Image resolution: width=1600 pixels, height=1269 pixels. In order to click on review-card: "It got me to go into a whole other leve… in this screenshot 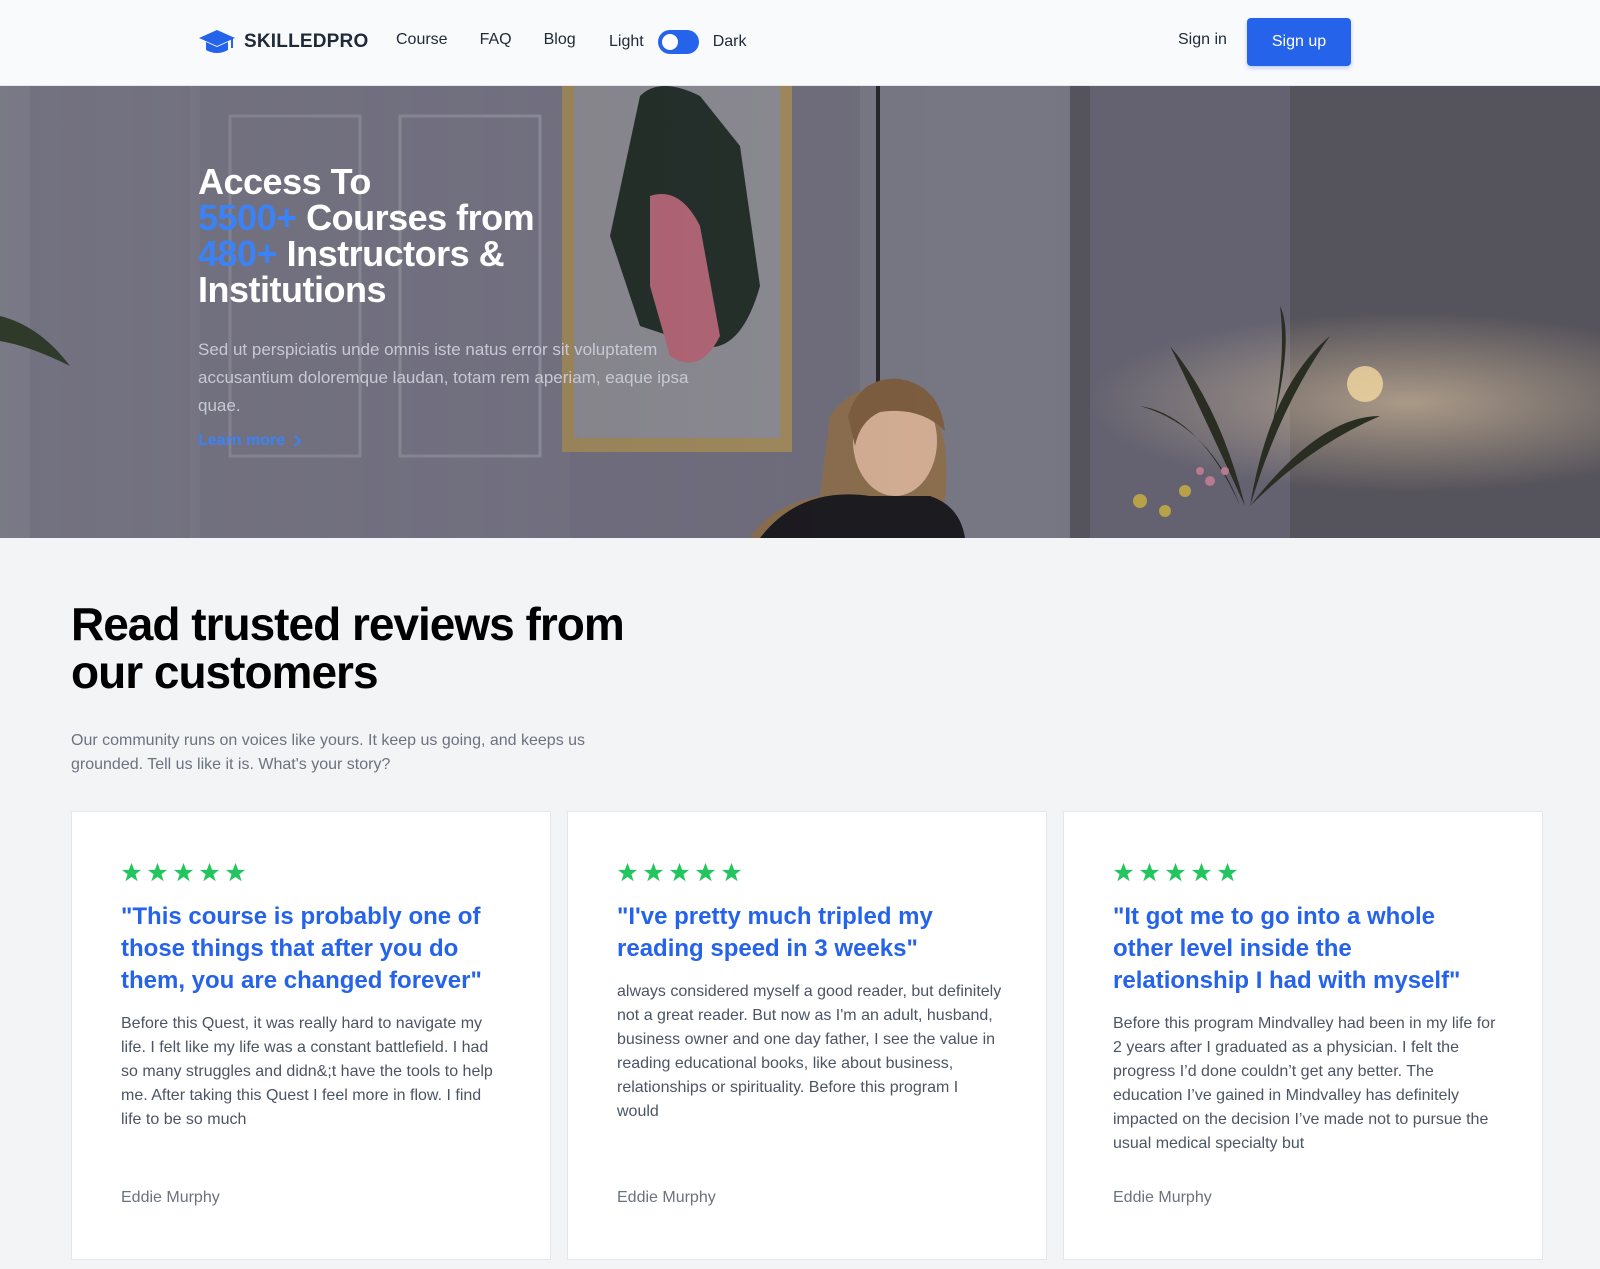, I will do `click(1303, 1035)`.